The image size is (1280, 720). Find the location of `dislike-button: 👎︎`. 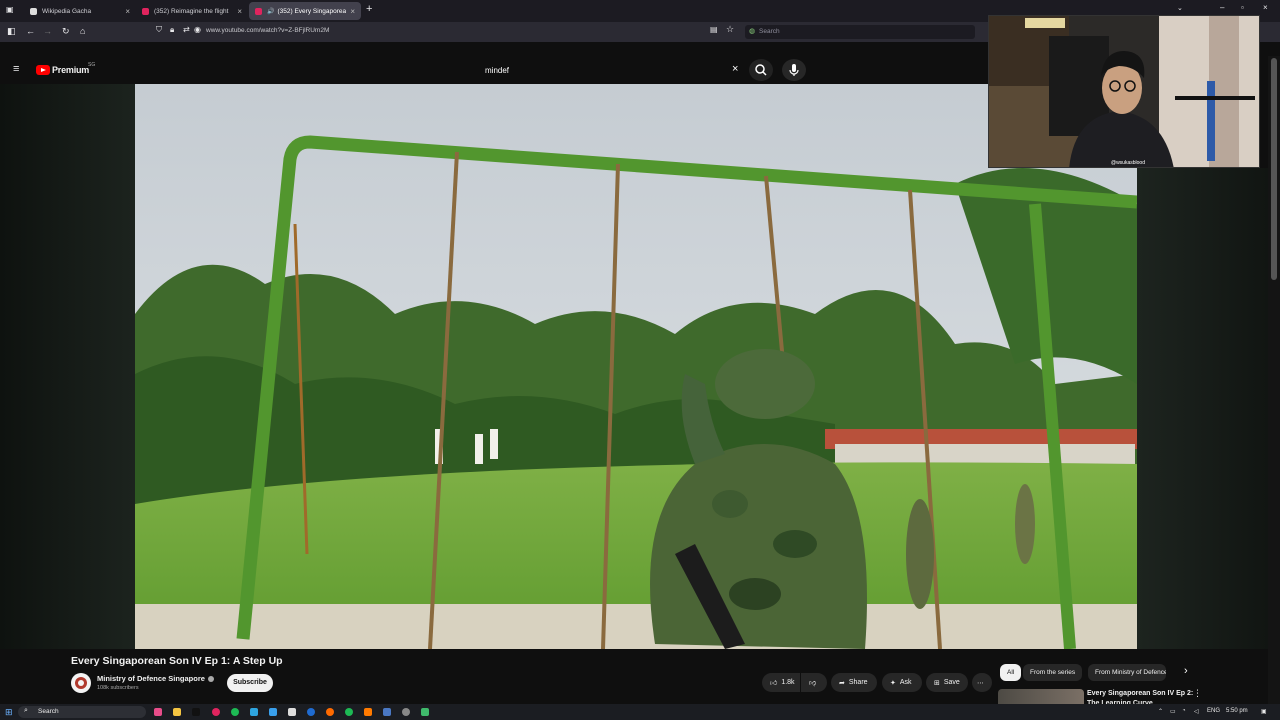

dislike-button: 👎︎ is located at coordinates (814, 682).